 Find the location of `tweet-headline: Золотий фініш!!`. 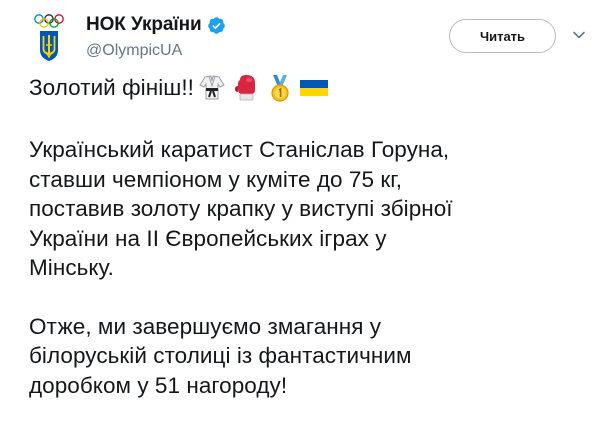

tweet-headline: Золотий фініш!! is located at coordinates (111, 88).